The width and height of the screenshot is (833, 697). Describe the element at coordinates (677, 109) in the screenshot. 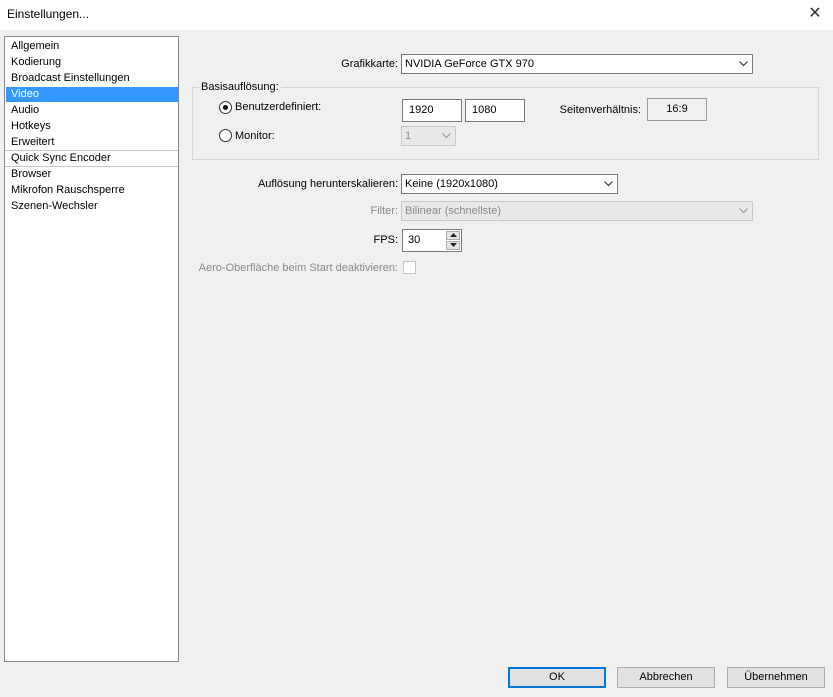

I see `aspect-ratio-value: 16:9` at that location.